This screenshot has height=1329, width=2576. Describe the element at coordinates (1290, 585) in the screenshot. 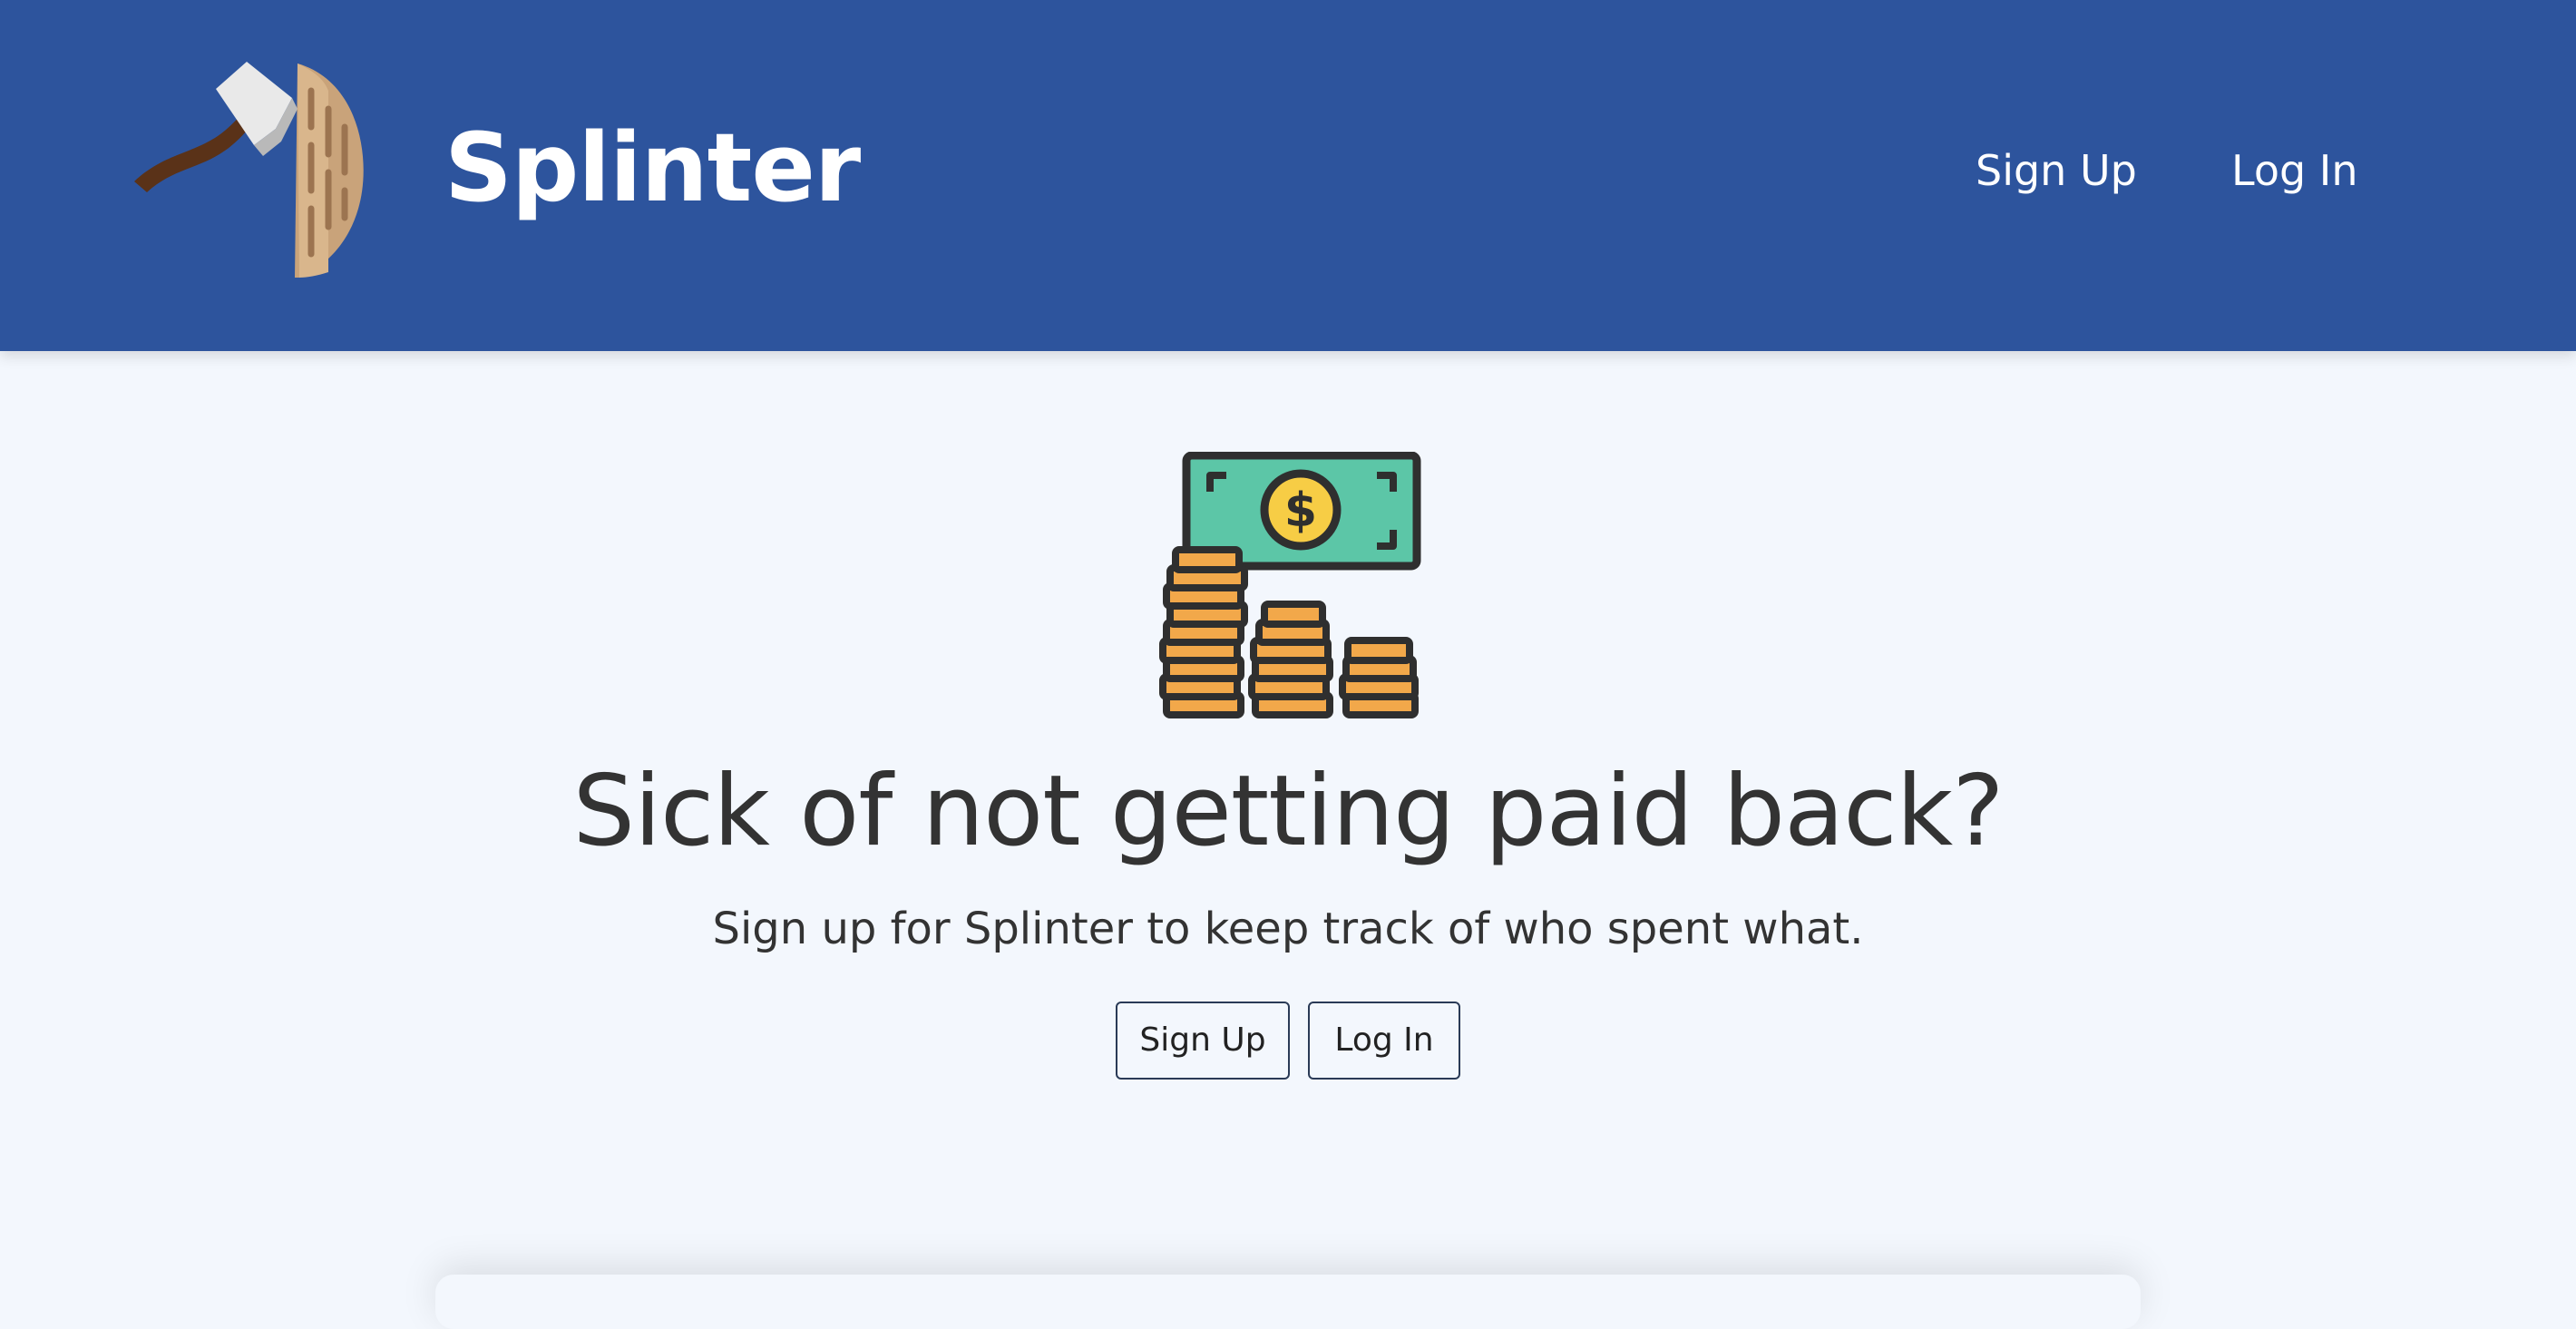

I see `money-bill-coins-icon: $` at that location.